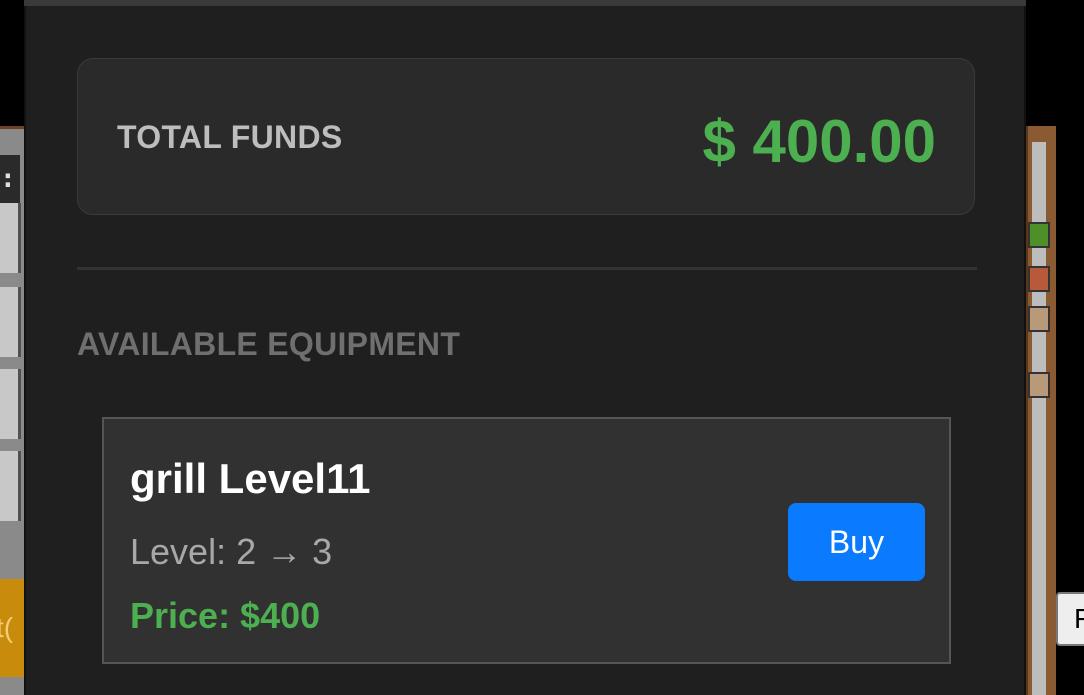 The height and width of the screenshot is (695, 1084). I want to click on buy-button: Buy, so click(856, 542).